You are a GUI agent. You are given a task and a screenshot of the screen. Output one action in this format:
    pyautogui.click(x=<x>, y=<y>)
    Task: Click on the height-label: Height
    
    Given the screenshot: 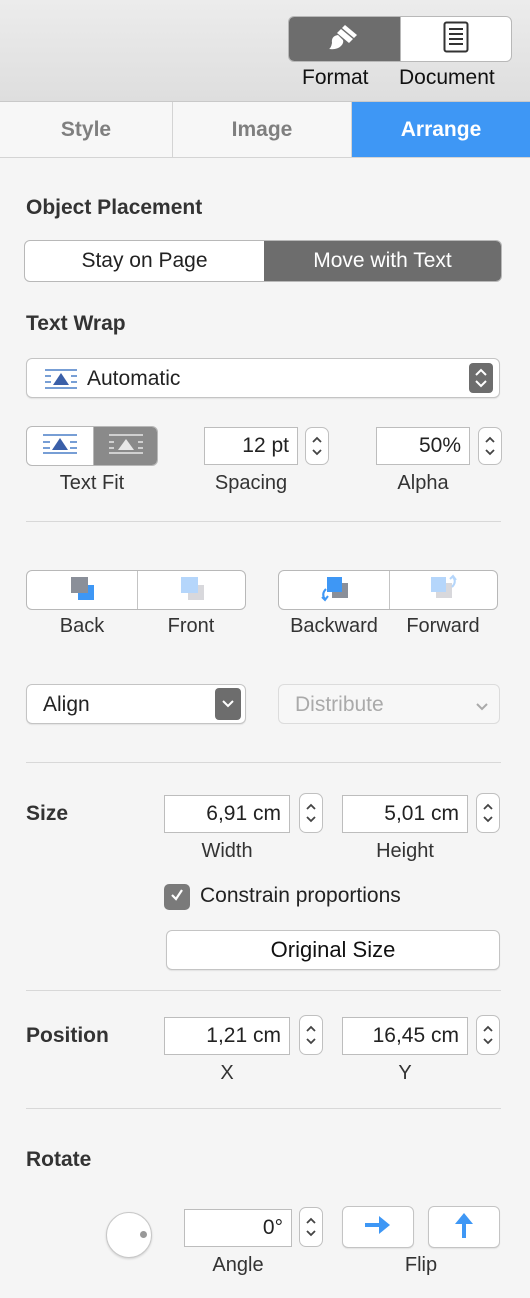 What is the action you would take?
    pyautogui.click(x=405, y=851)
    